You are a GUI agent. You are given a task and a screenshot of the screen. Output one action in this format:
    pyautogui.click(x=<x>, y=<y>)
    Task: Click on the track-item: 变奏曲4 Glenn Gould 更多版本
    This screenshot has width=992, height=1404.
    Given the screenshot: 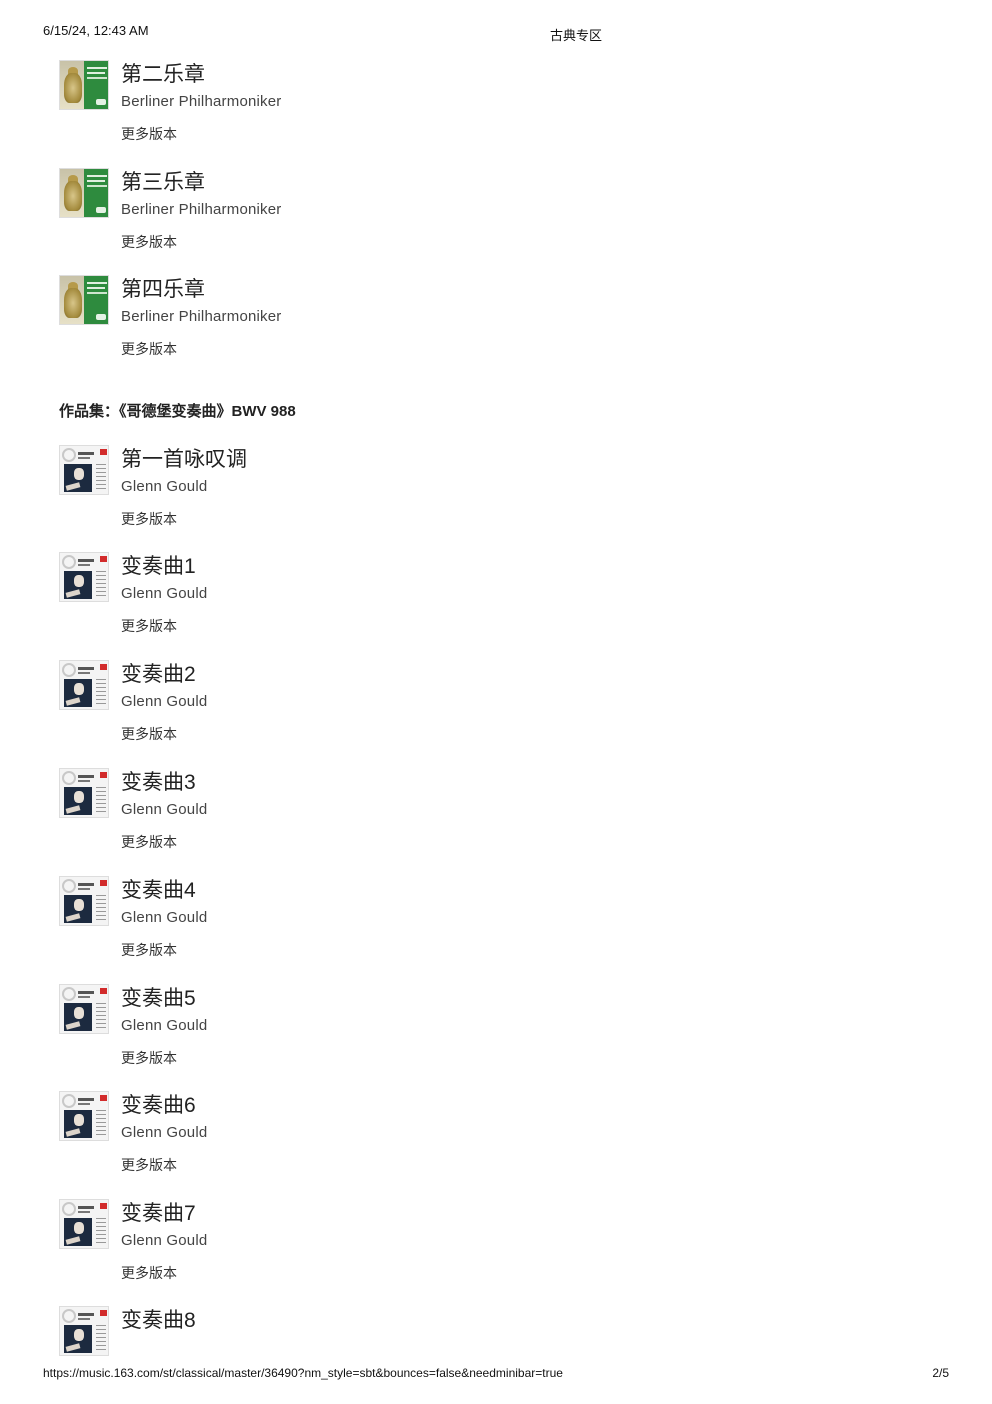 What is the action you would take?
    pyautogui.click(x=359, y=926)
    